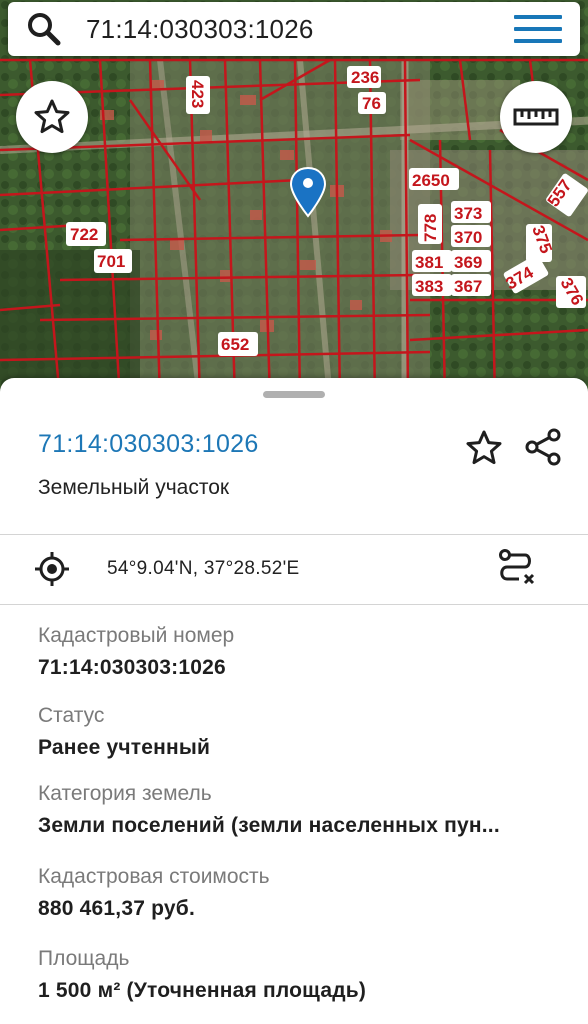 This screenshot has height=1024, width=588. What do you see at coordinates (84, 958) in the screenshot?
I see `detail-label: Площадь` at bounding box center [84, 958].